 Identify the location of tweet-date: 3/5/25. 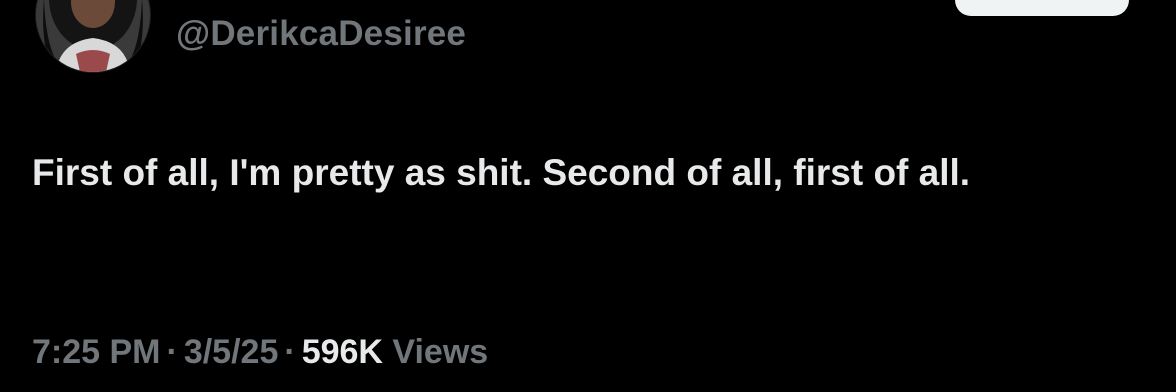
(231, 352).